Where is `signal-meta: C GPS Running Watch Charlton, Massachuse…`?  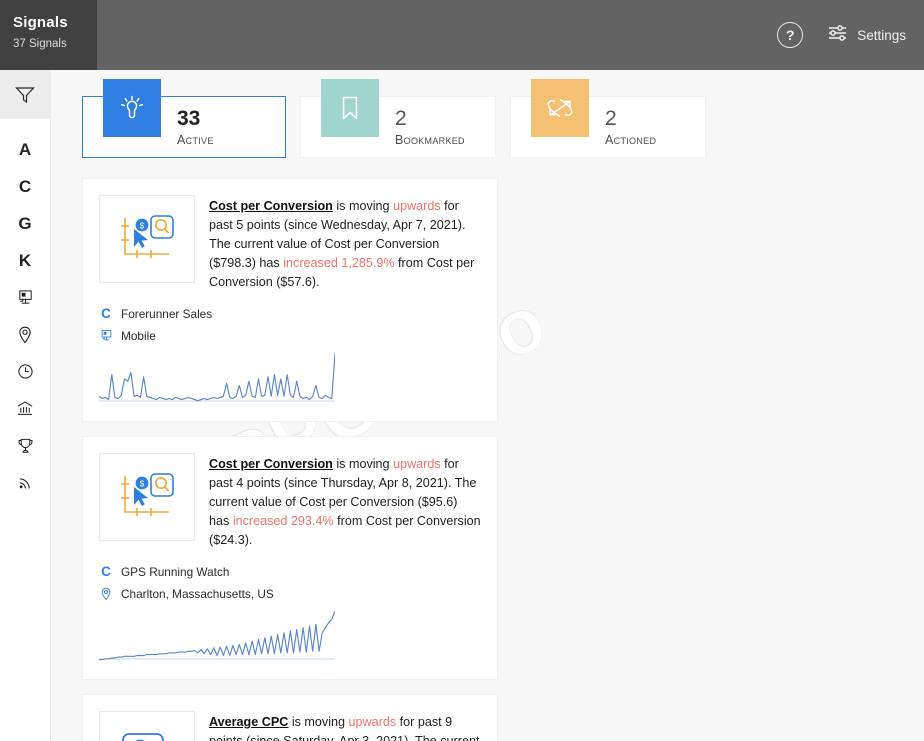 signal-meta: C GPS Running Watch Charlton, Massachuse… is located at coordinates (290, 582).